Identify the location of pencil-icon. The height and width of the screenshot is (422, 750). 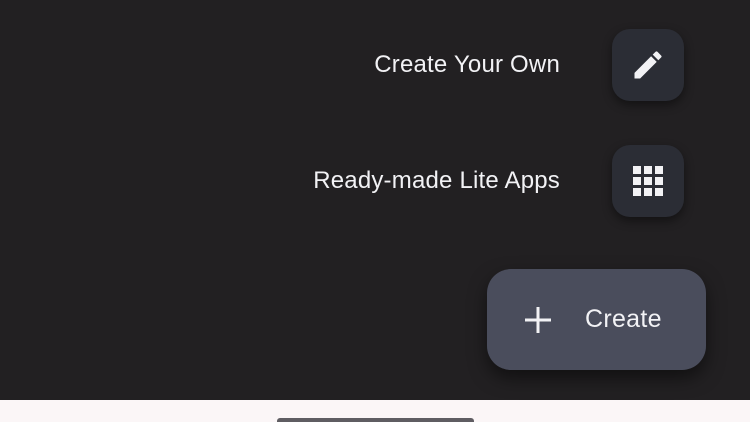
(648, 65).